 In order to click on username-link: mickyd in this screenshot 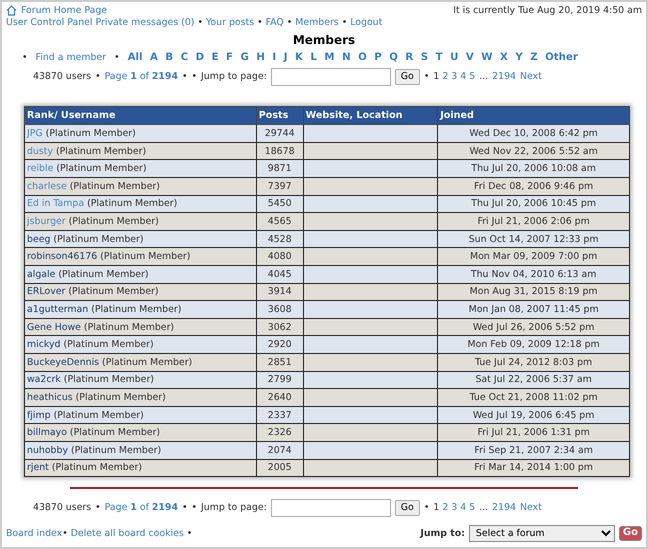, I will do `click(43, 344)`.